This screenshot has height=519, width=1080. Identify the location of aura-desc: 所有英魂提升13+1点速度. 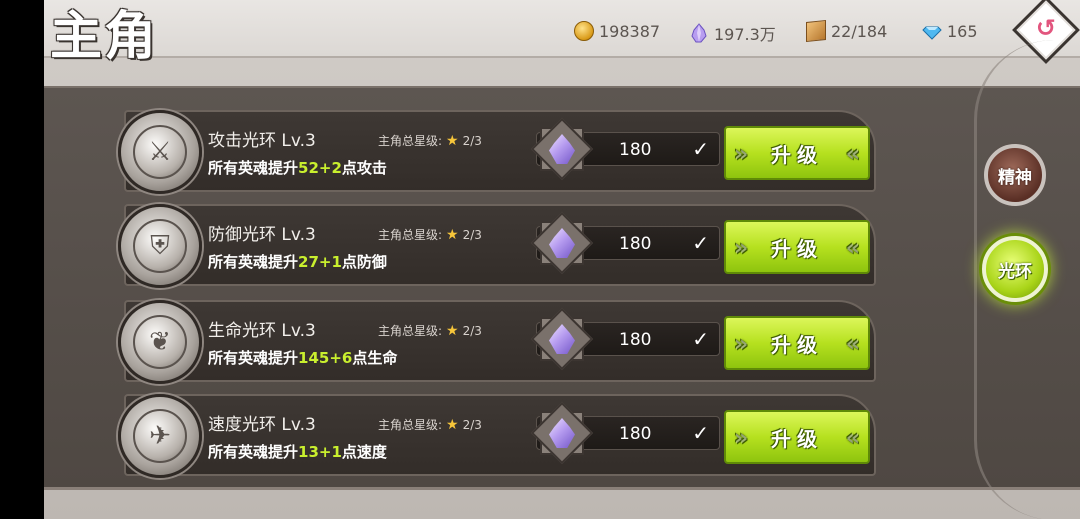
(297, 451).